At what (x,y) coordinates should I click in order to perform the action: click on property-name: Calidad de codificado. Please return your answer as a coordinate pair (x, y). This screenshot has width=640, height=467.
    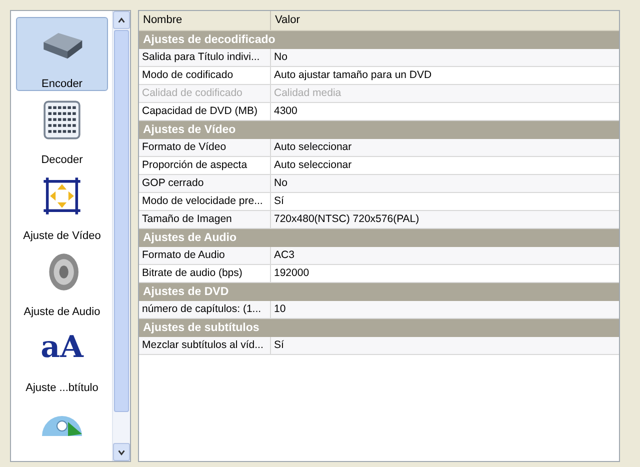
    Looking at the image, I should click on (205, 93).